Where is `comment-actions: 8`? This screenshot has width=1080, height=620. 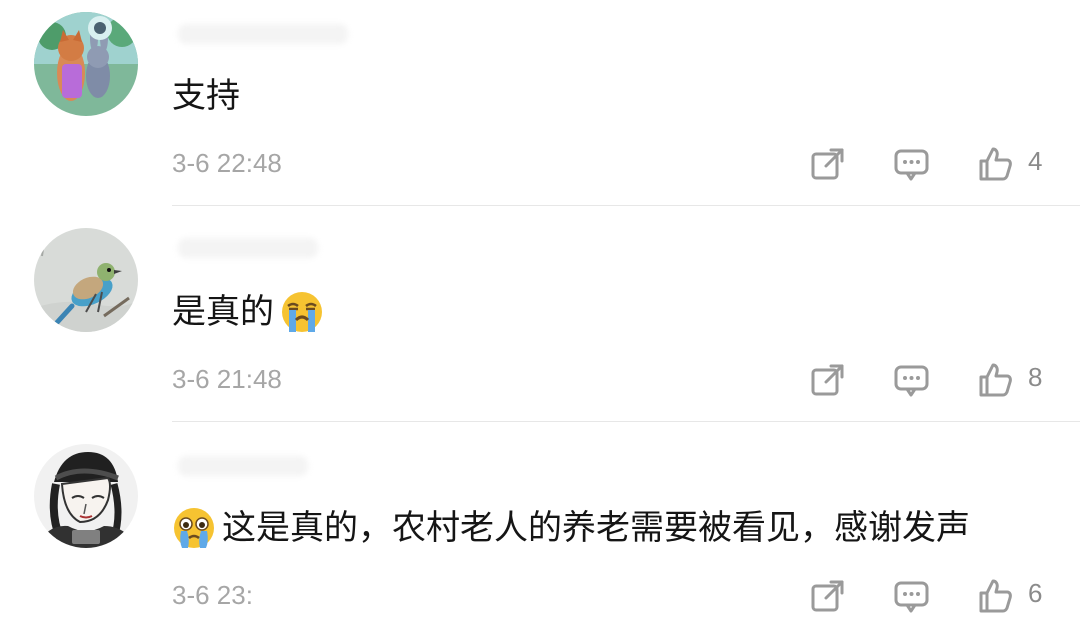
comment-actions: 8 is located at coordinates (934, 380).